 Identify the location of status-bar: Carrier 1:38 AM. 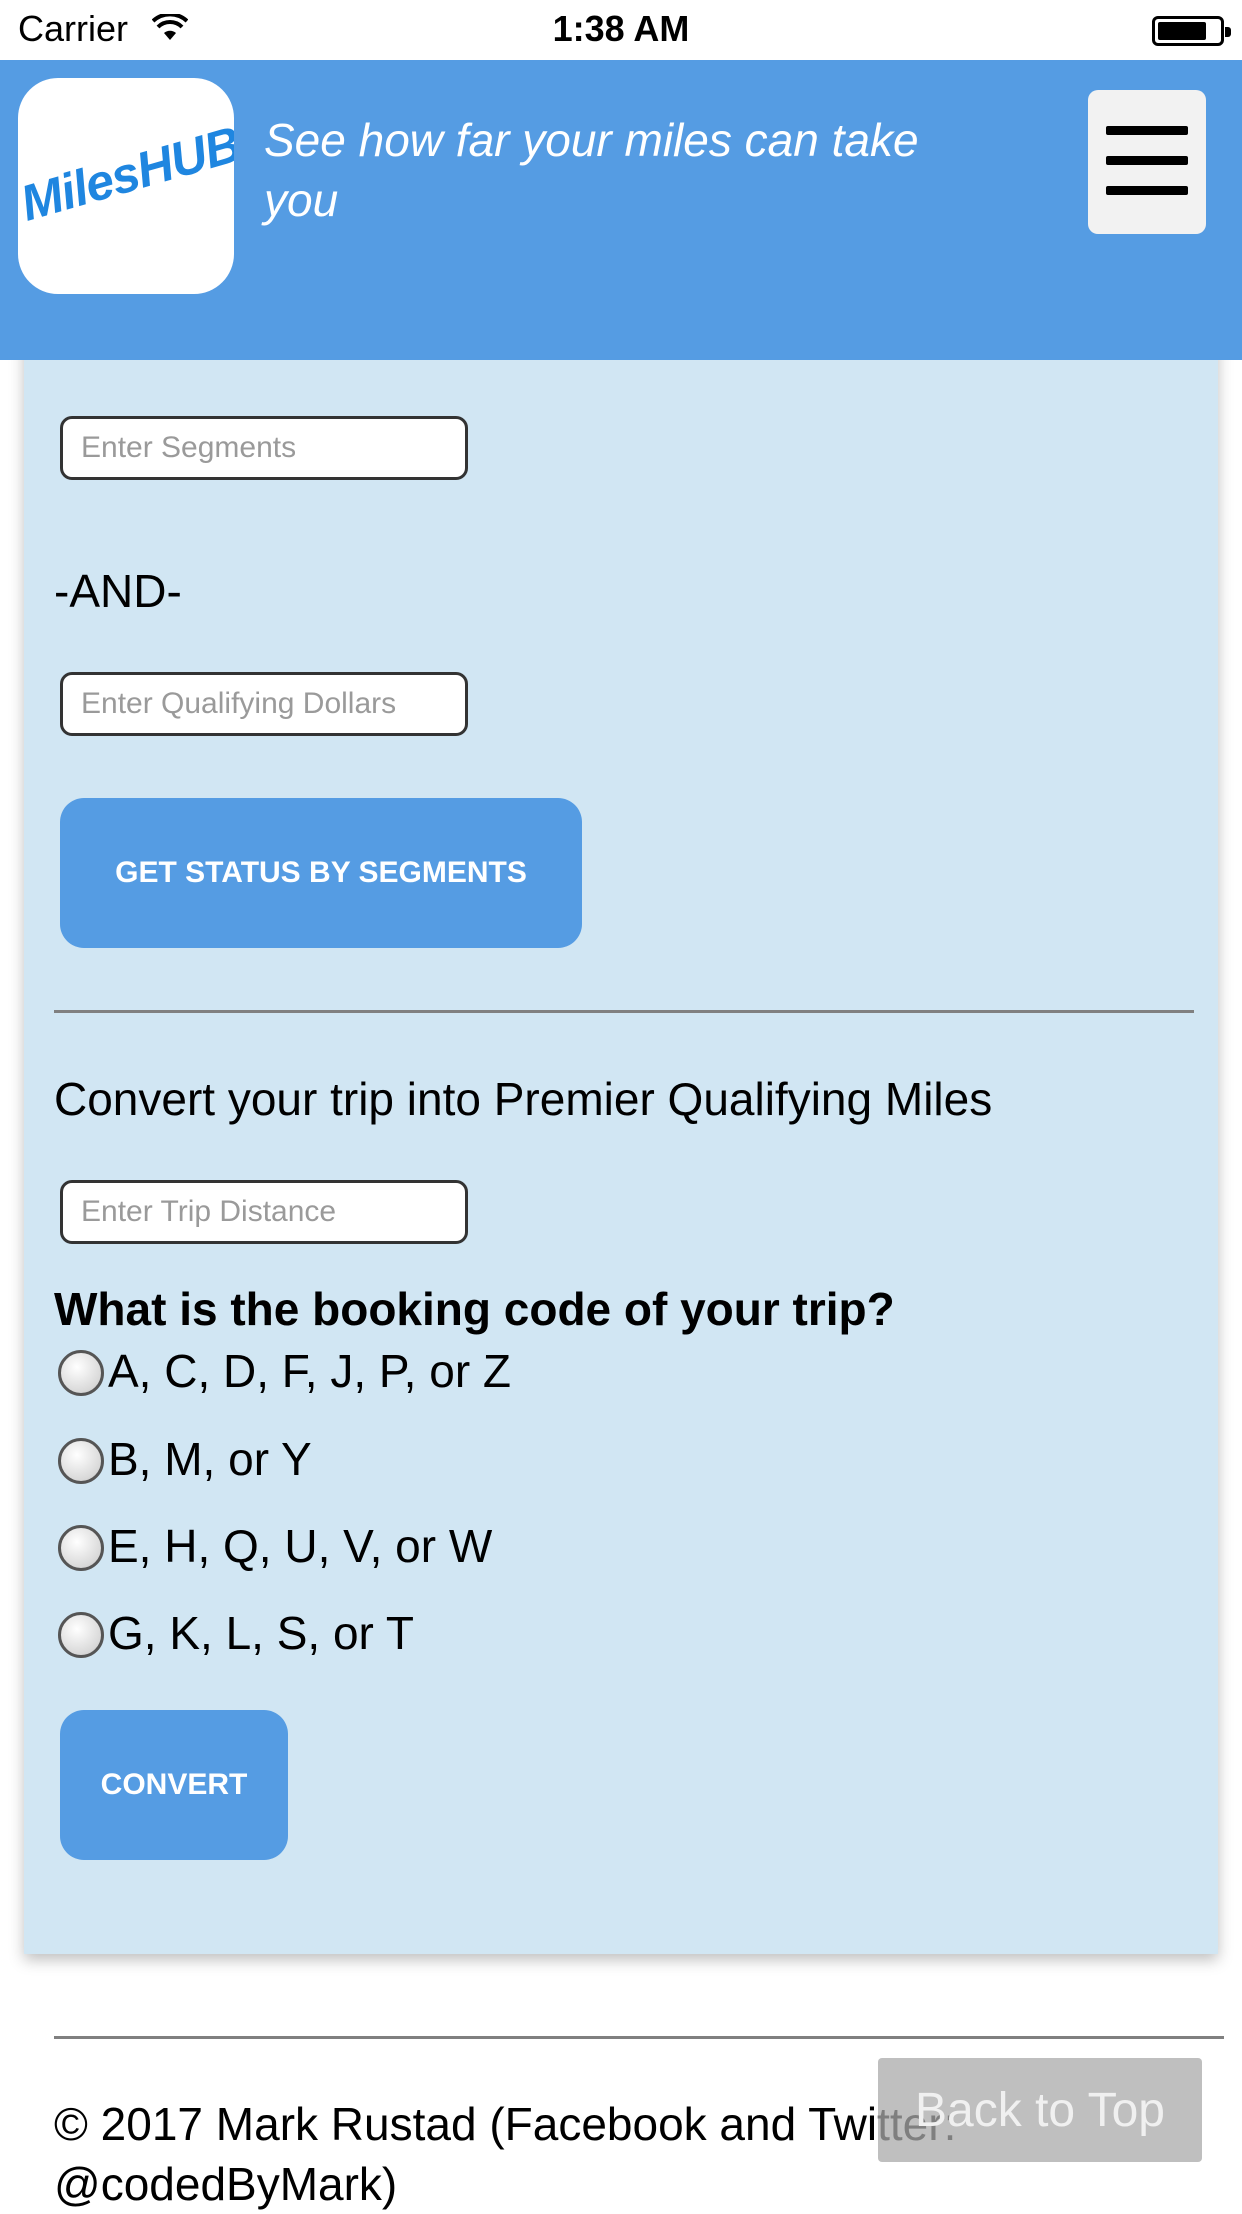
(621, 30).